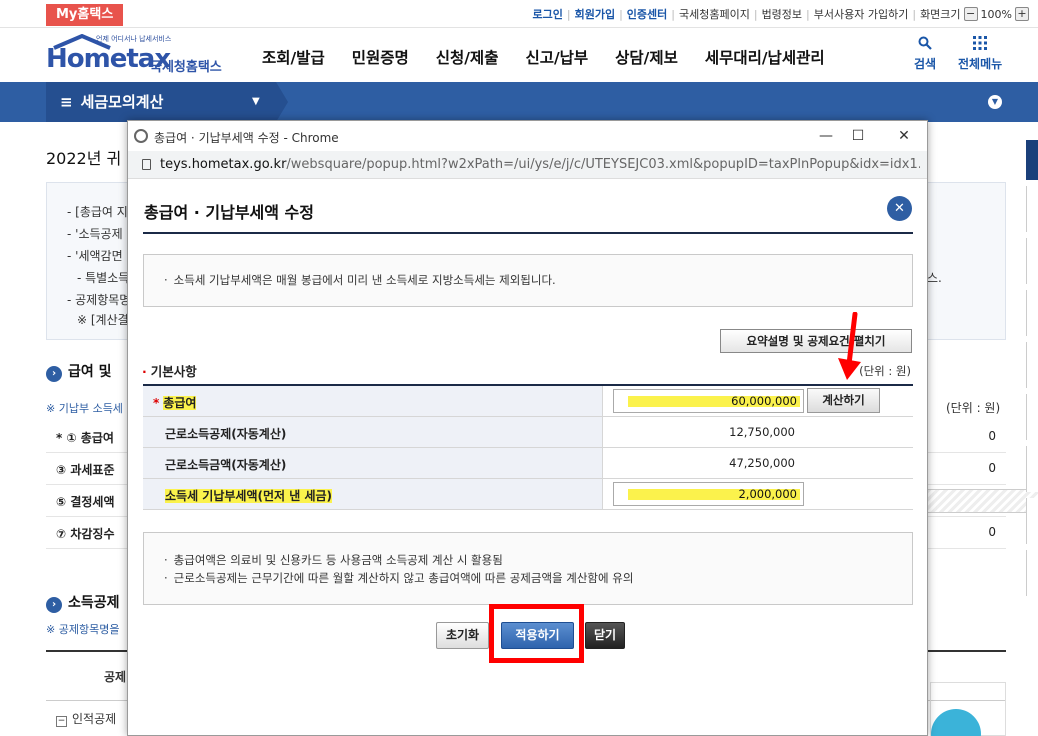  What do you see at coordinates (527, 136) in the screenshot?
I see `window-titlebar: 총급여 · 기납부세액 수정 - Chrome — ☐ ✕` at bounding box center [527, 136].